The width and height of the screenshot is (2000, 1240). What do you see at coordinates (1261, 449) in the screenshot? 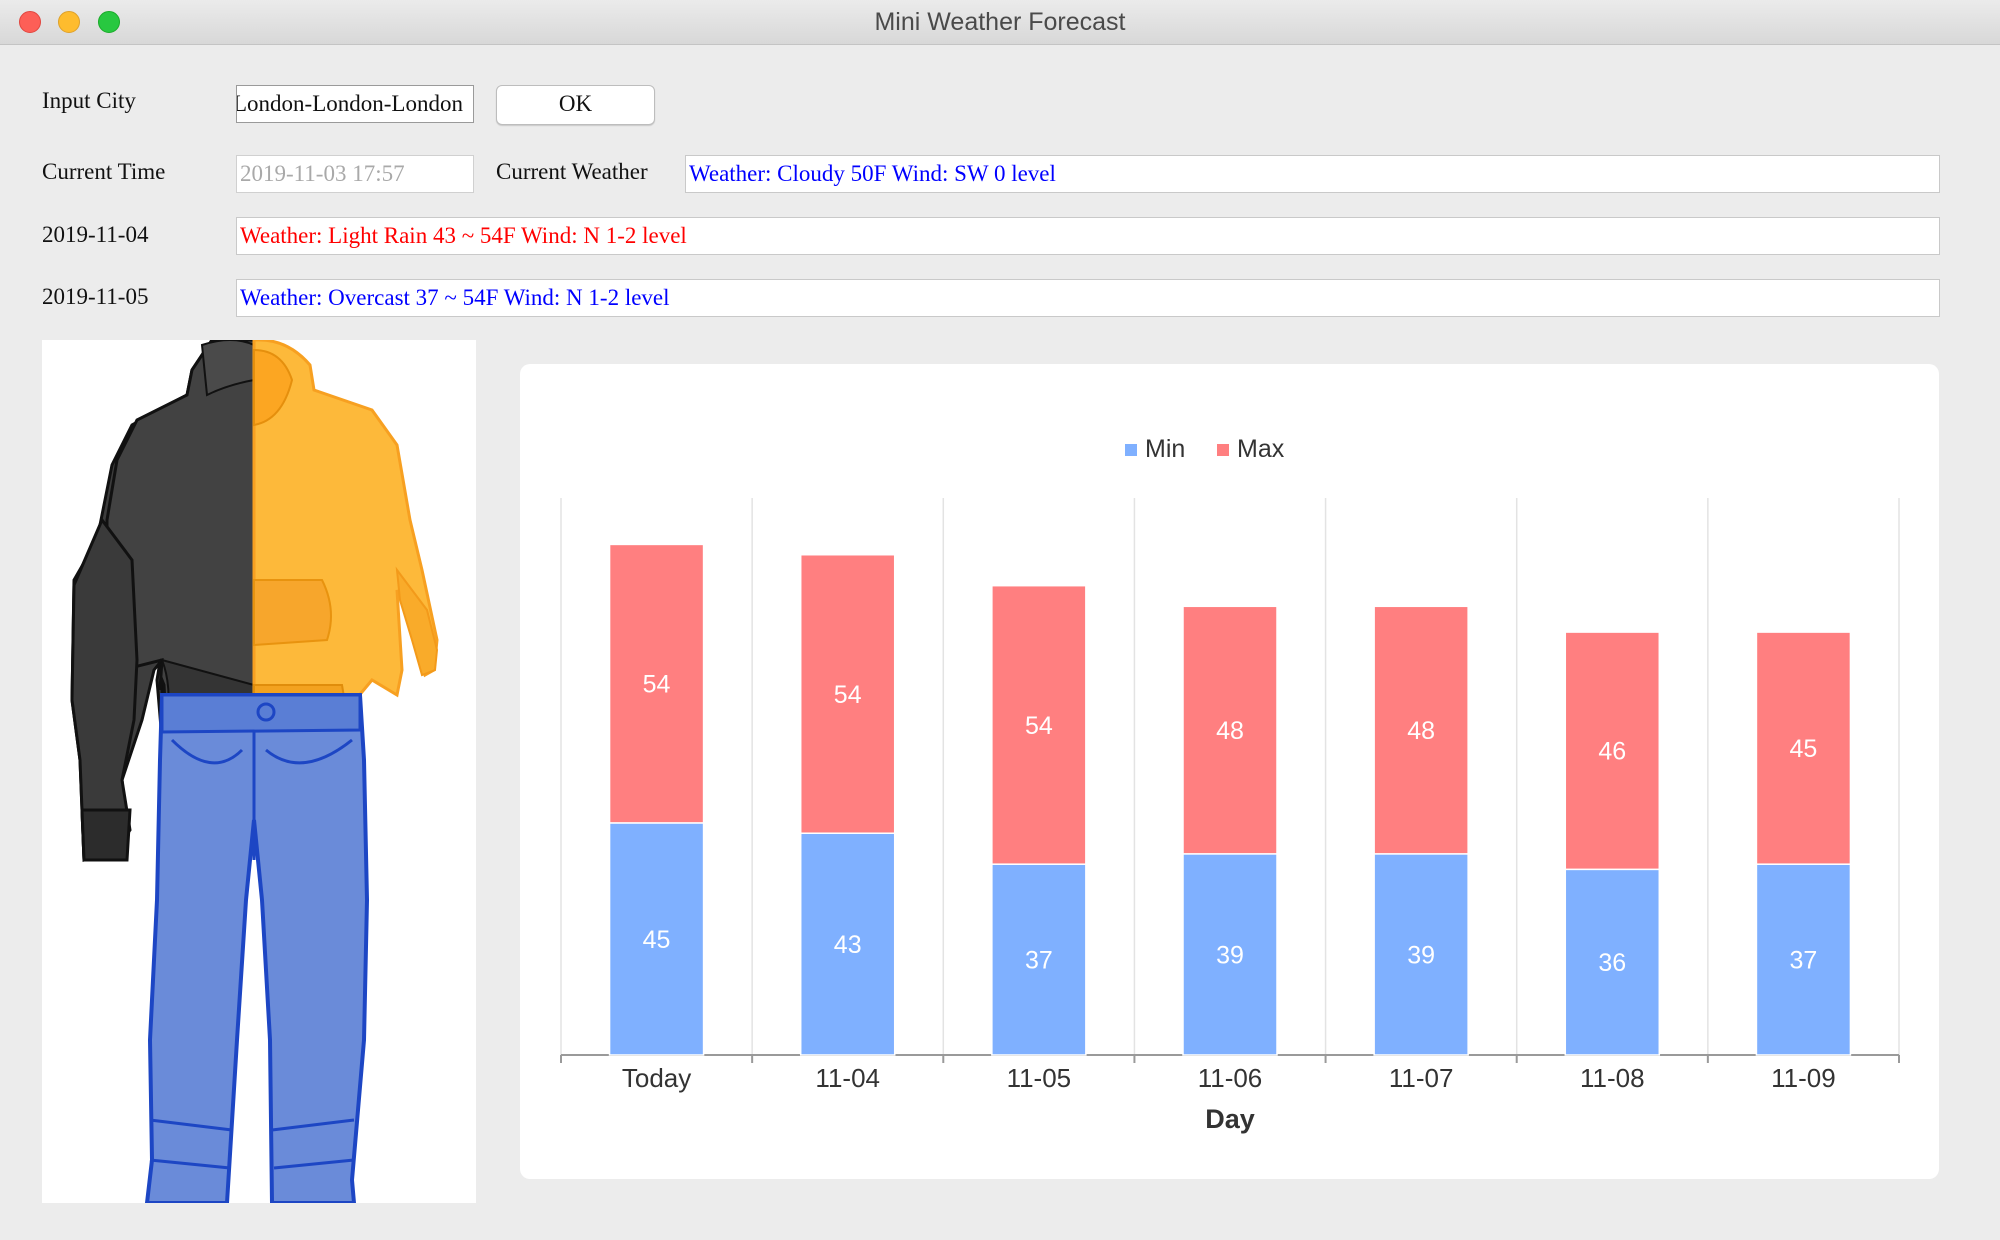
I see `legend-label-max: Max` at bounding box center [1261, 449].